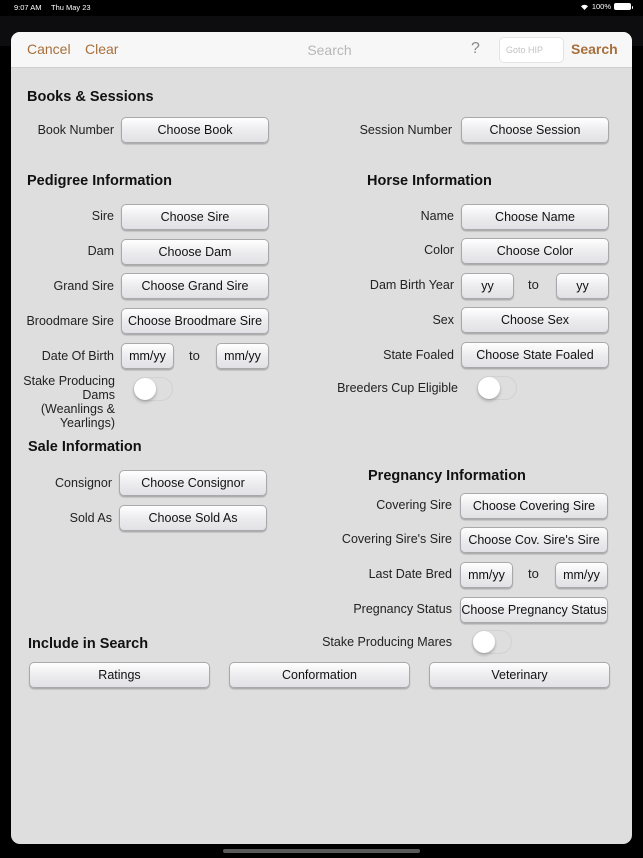 Image resolution: width=643 pixels, height=858 pixels. What do you see at coordinates (418, 355) in the screenshot?
I see `state-foaled-label: State Foaled` at bounding box center [418, 355].